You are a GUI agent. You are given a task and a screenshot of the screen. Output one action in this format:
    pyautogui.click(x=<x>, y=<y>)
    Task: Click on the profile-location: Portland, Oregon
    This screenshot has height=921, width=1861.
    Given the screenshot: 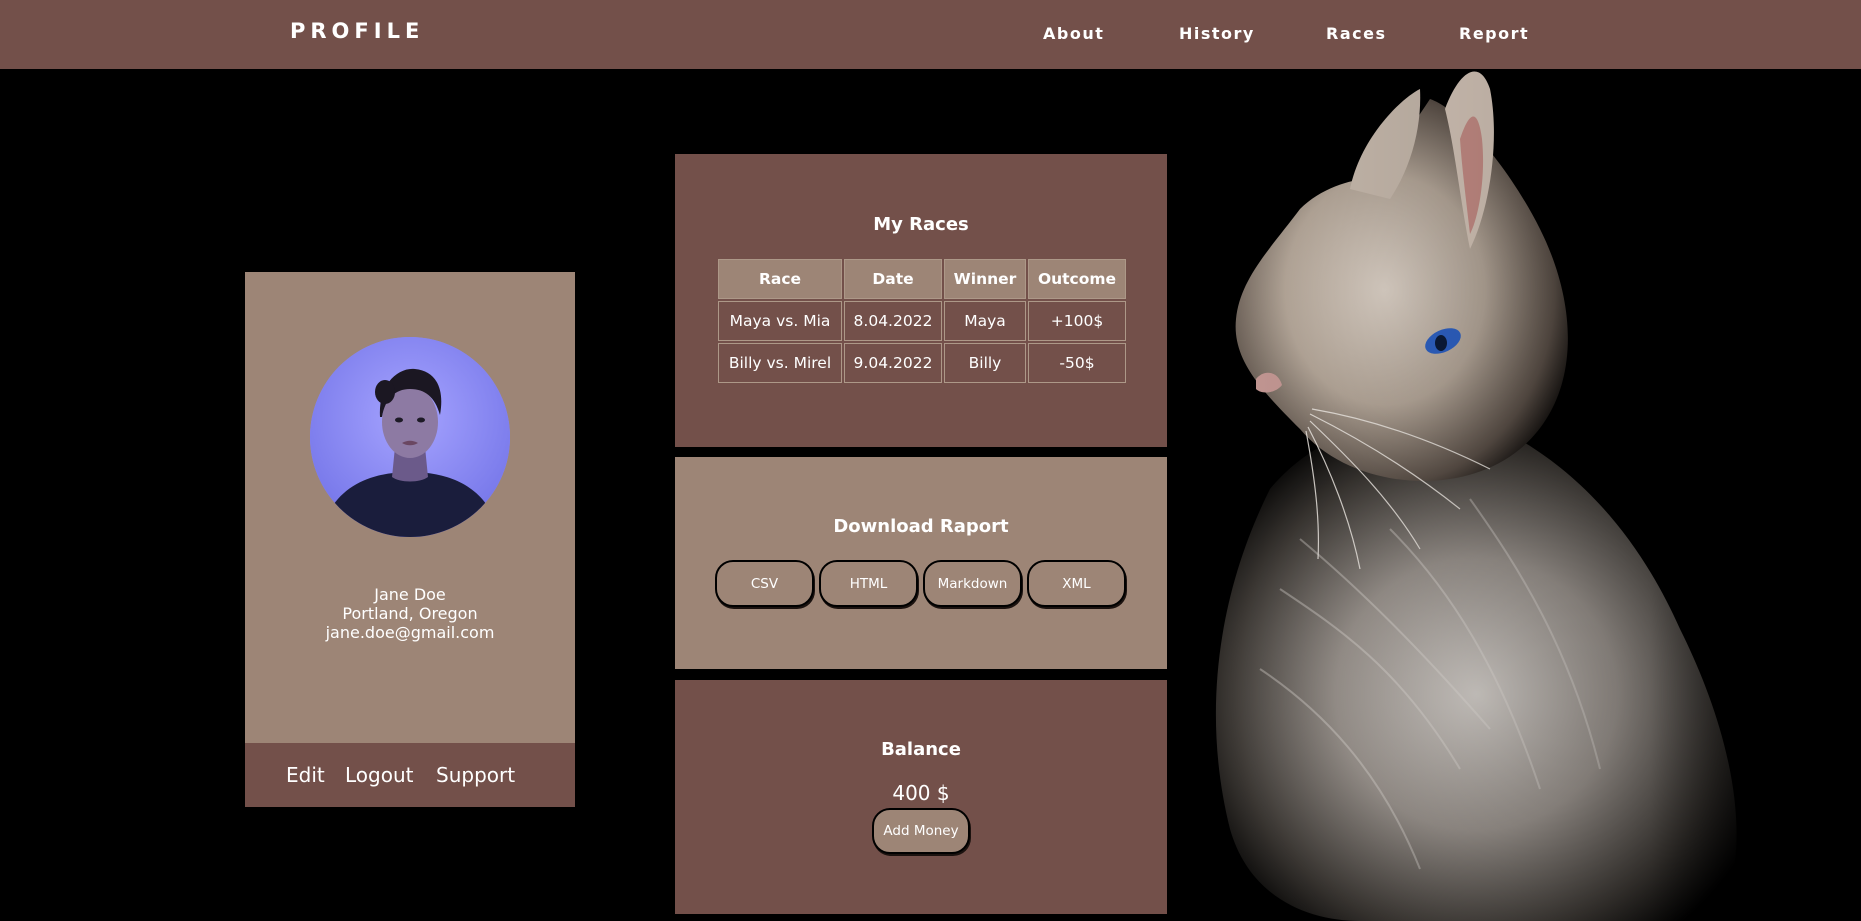 What is the action you would take?
    pyautogui.click(x=410, y=613)
    